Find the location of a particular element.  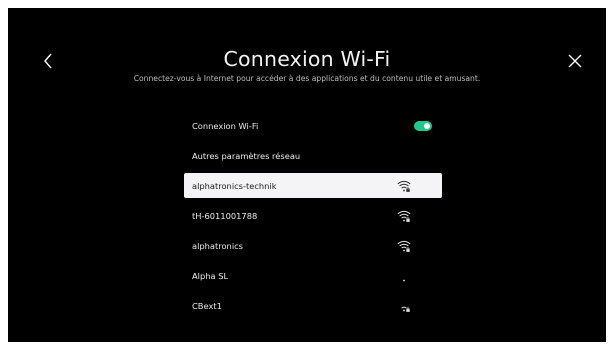

other-settings-label: Autres paramètres réseau is located at coordinates (246, 156).